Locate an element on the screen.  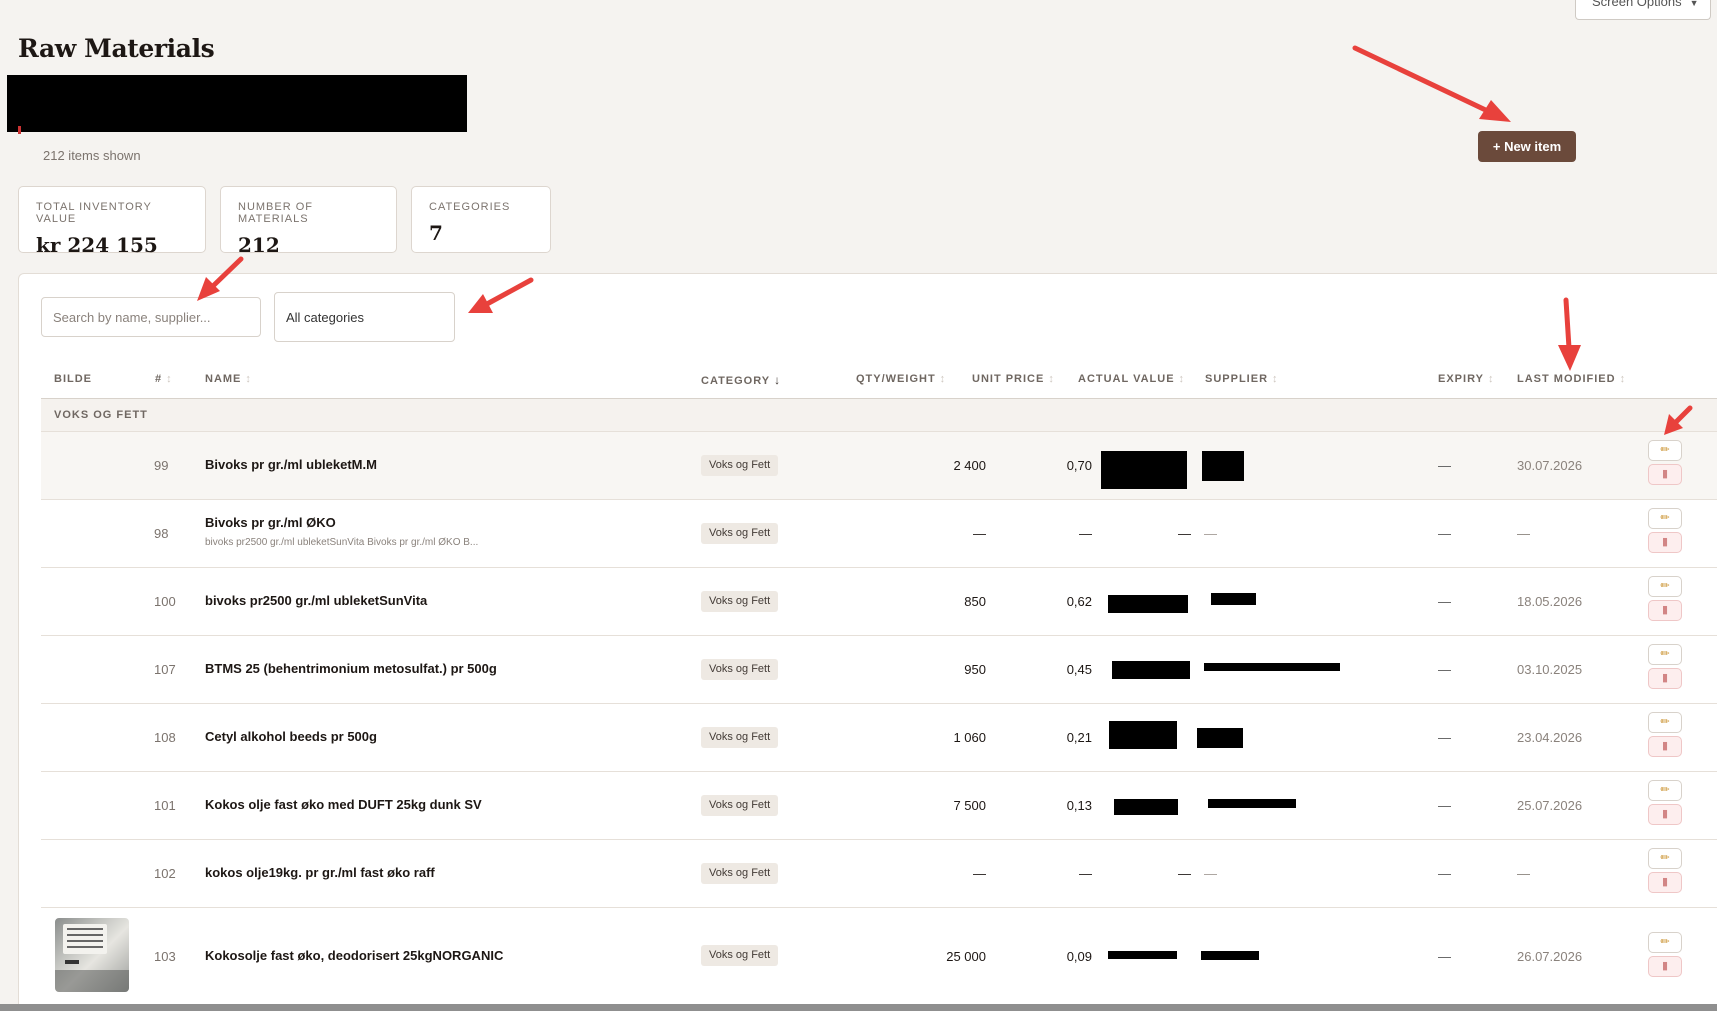
category-select: All categories is located at coordinates (364, 317).